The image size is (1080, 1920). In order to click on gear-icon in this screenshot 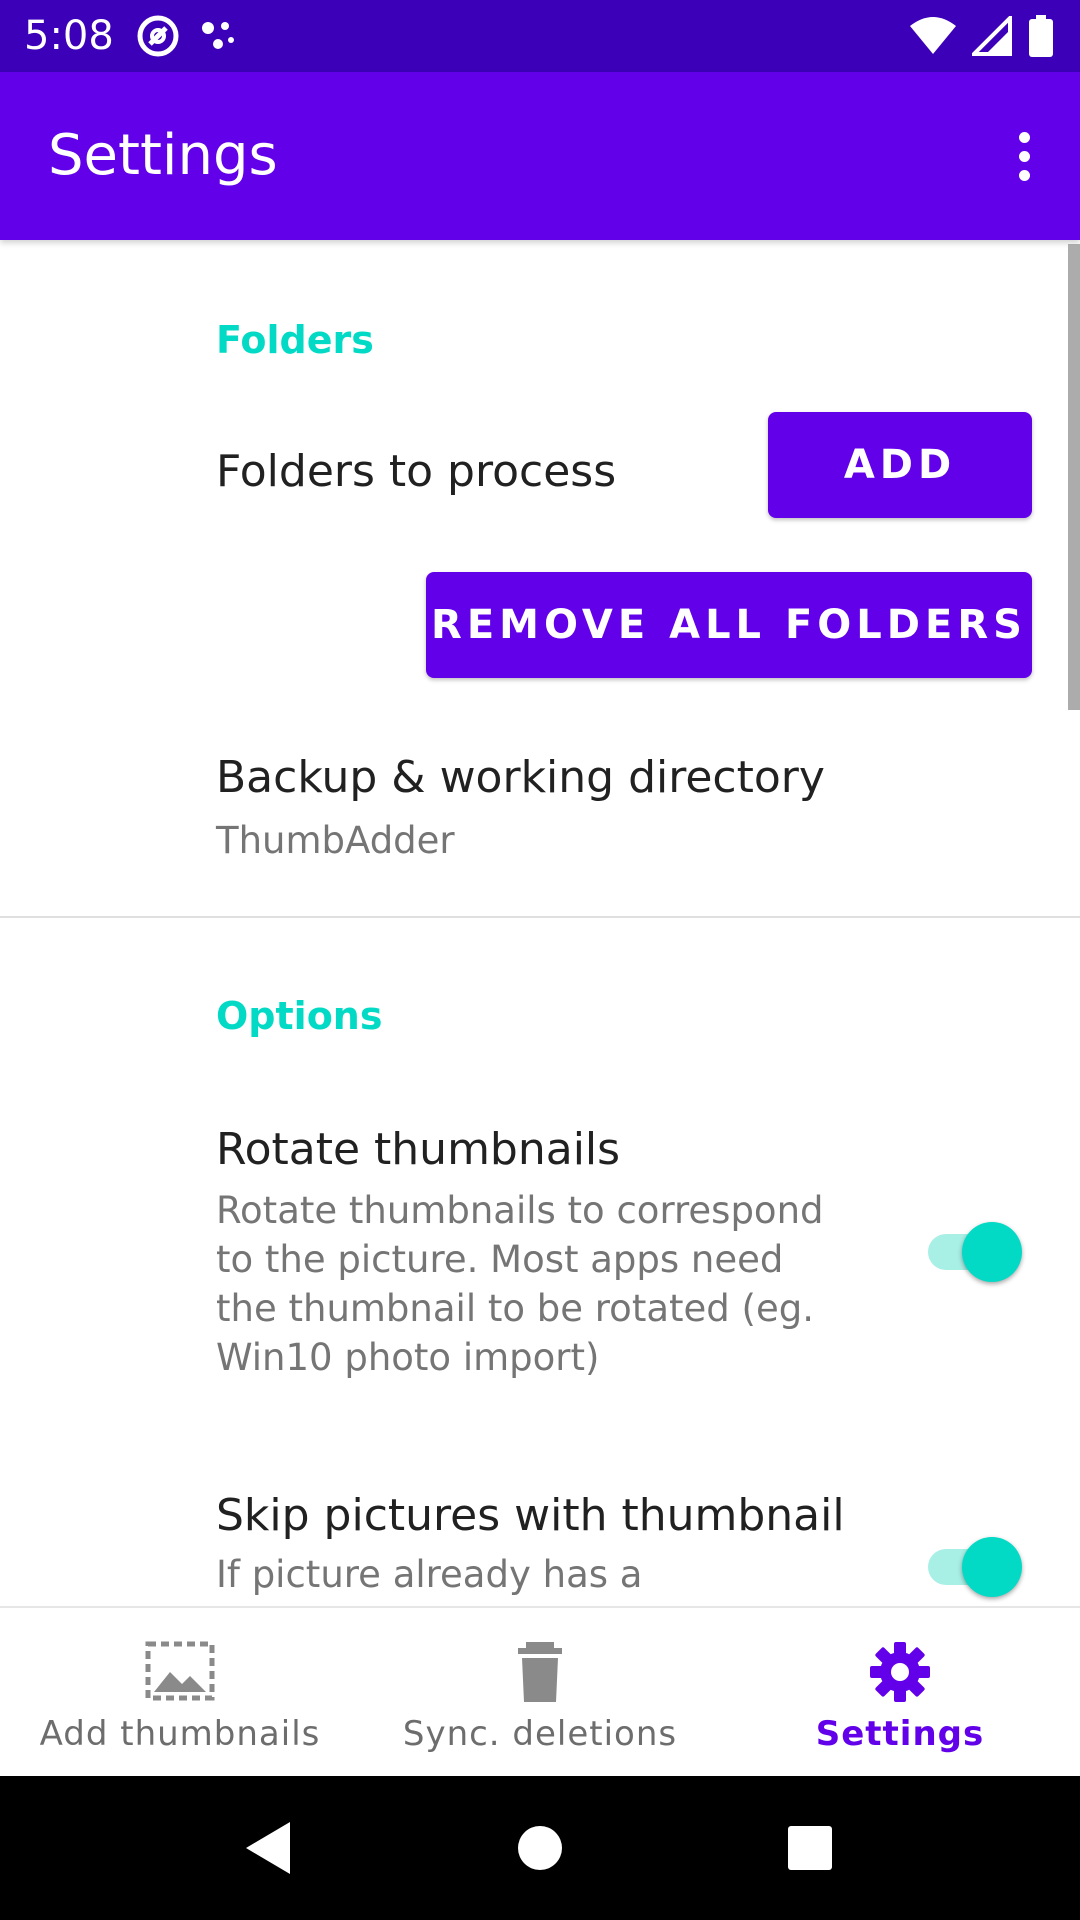, I will do `click(900, 1672)`.